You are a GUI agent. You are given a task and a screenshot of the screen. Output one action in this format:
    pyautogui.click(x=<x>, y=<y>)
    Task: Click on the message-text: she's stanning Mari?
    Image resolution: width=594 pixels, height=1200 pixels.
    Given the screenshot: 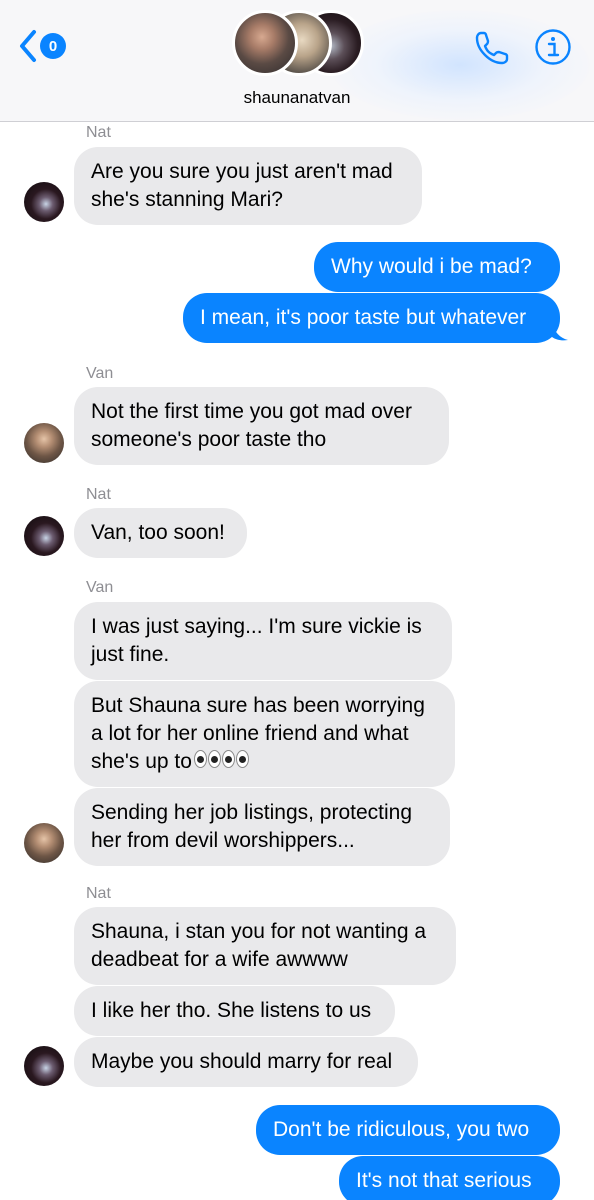 What is the action you would take?
    pyautogui.click(x=187, y=199)
    